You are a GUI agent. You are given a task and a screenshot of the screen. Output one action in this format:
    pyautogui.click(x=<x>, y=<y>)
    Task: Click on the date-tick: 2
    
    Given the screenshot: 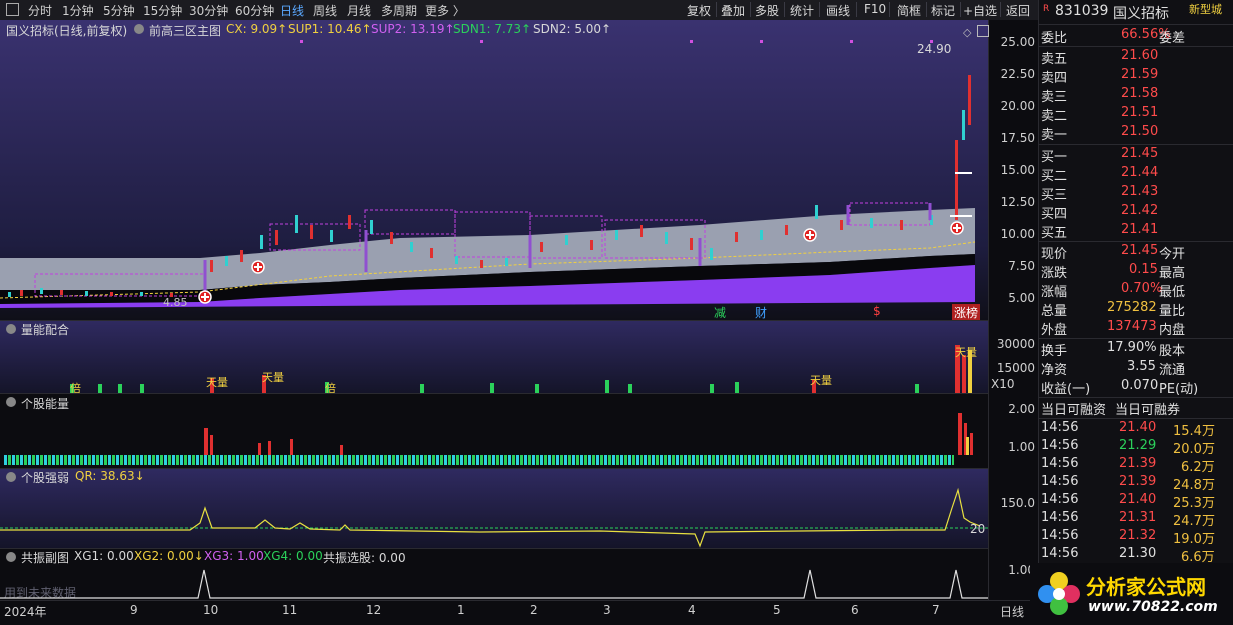 What is the action you would take?
    pyautogui.click(x=534, y=610)
    